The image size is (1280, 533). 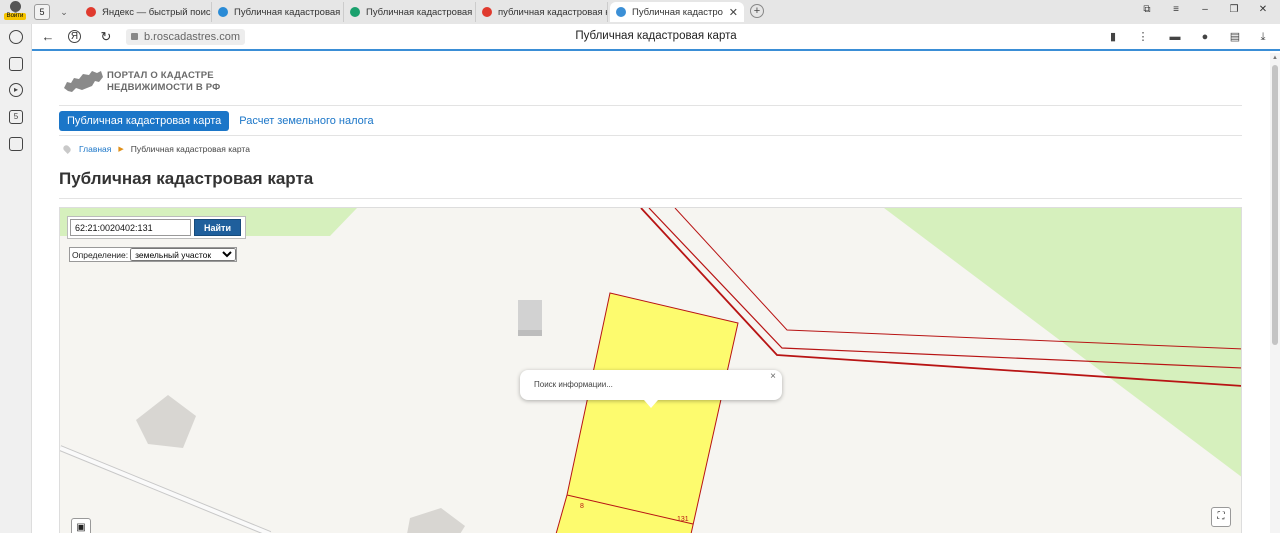 I want to click on profile-label: Войти, so click(x=15, y=16).